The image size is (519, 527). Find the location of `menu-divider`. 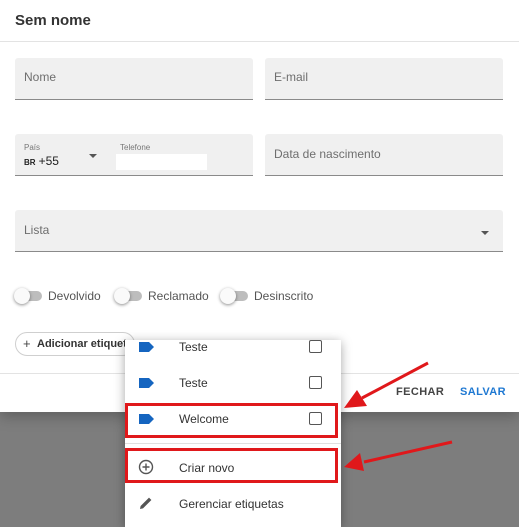

menu-divider is located at coordinates (233, 443).